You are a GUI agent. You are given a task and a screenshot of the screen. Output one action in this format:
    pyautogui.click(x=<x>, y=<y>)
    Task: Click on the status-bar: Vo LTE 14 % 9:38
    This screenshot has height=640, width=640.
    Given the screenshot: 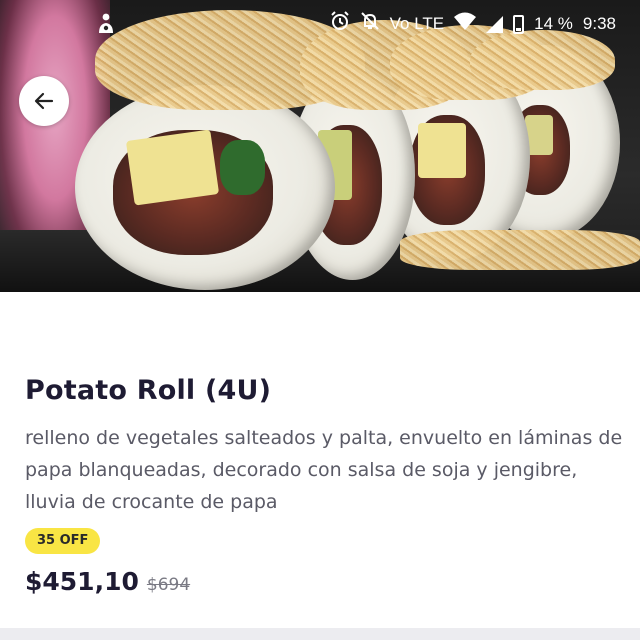 What is the action you would take?
    pyautogui.click(x=320, y=24)
    